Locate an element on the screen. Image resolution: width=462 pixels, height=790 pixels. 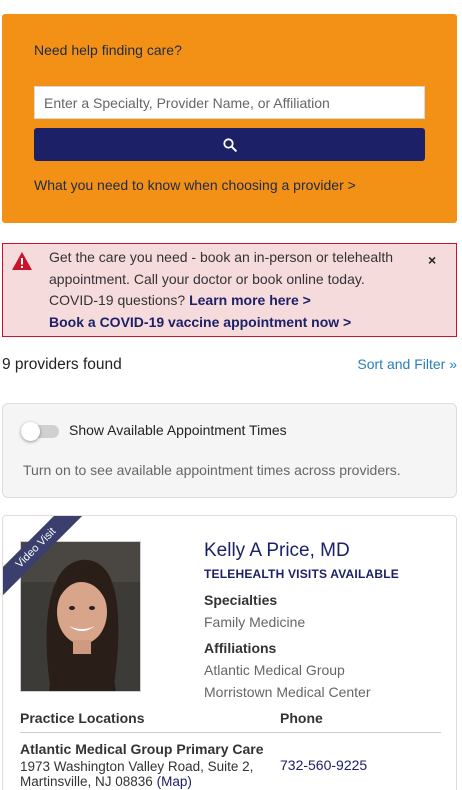
video-visit-label: Video Visit is located at coordinates (48, 561).